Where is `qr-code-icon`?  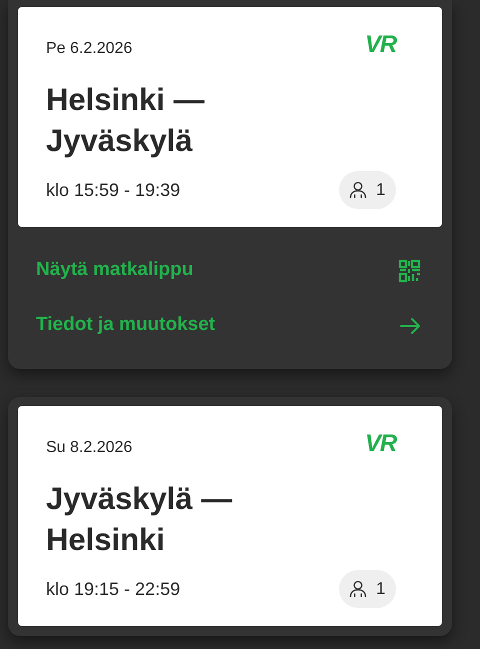 qr-code-icon is located at coordinates (410, 270).